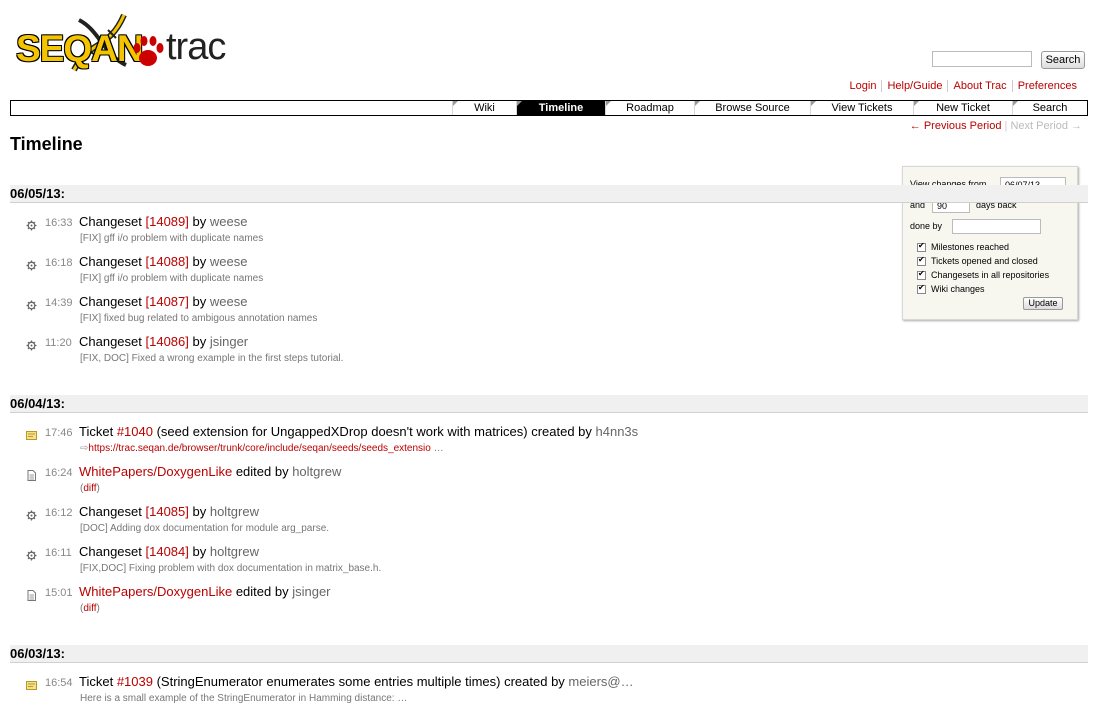 This screenshot has width=1098, height=714. What do you see at coordinates (560, 108) in the screenshot?
I see `tab-timeline: Timeline` at bounding box center [560, 108].